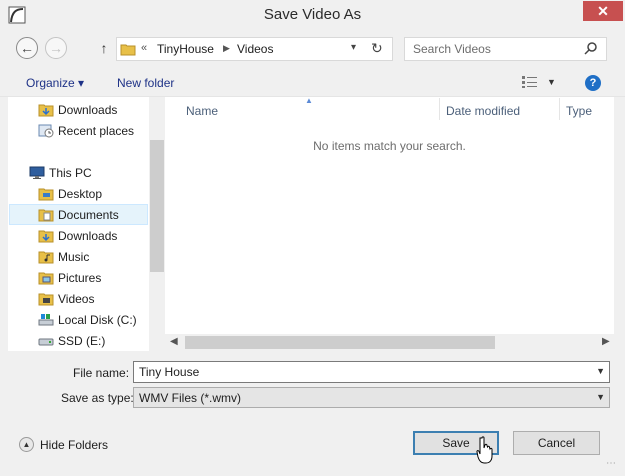  What do you see at coordinates (74, 445) in the screenshot?
I see `hide-folders-button: Hide Folders` at bounding box center [74, 445].